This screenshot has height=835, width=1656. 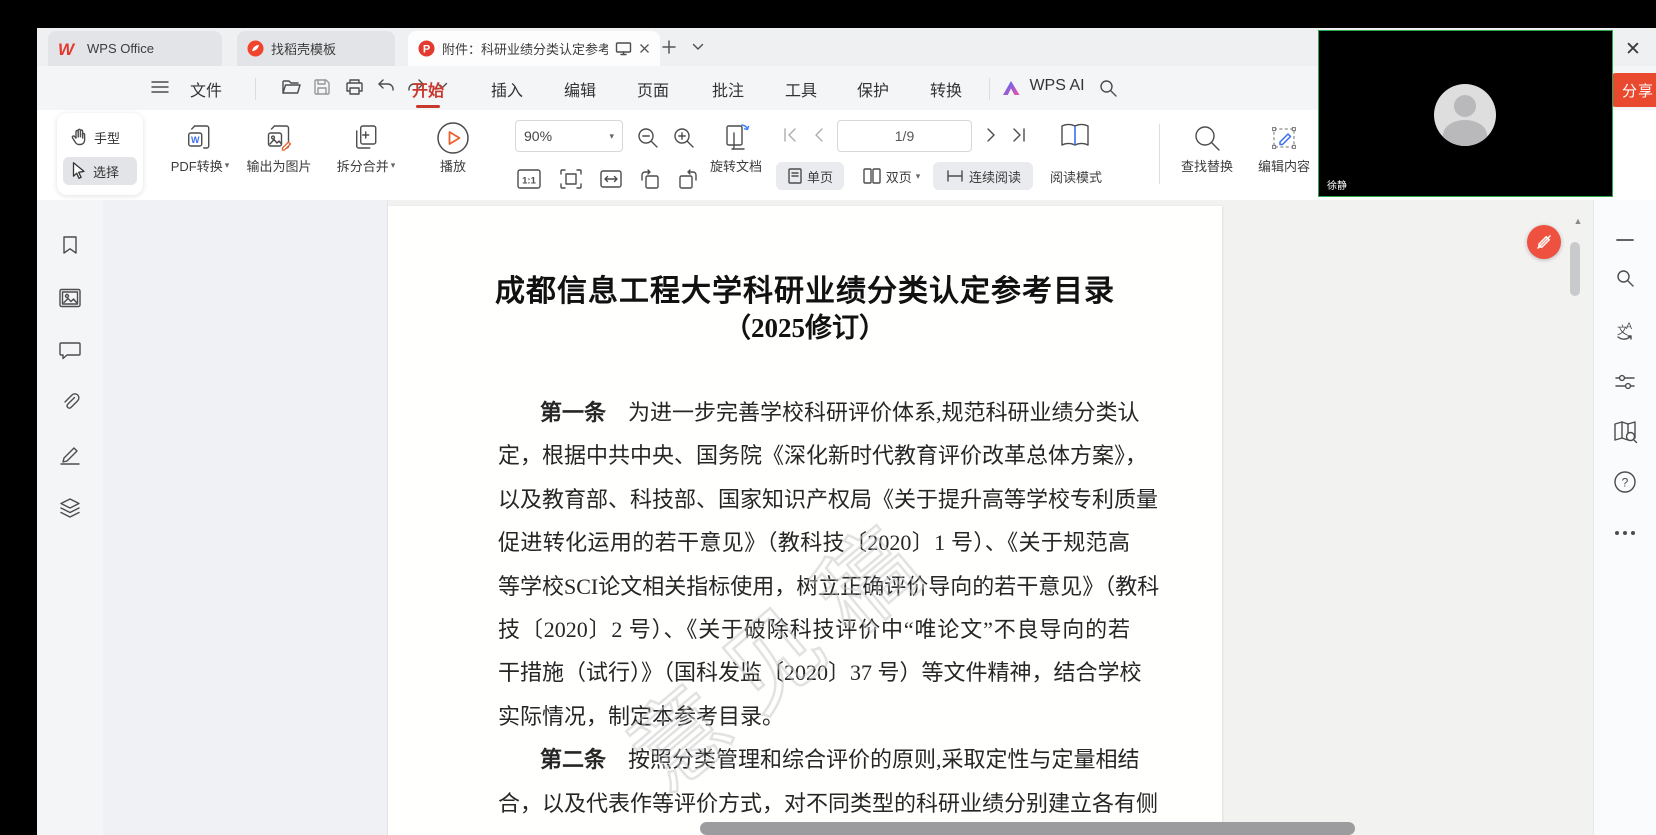 I want to click on pdf-convert-button: W PDF转换 ▾, so click(x=200, y=147).